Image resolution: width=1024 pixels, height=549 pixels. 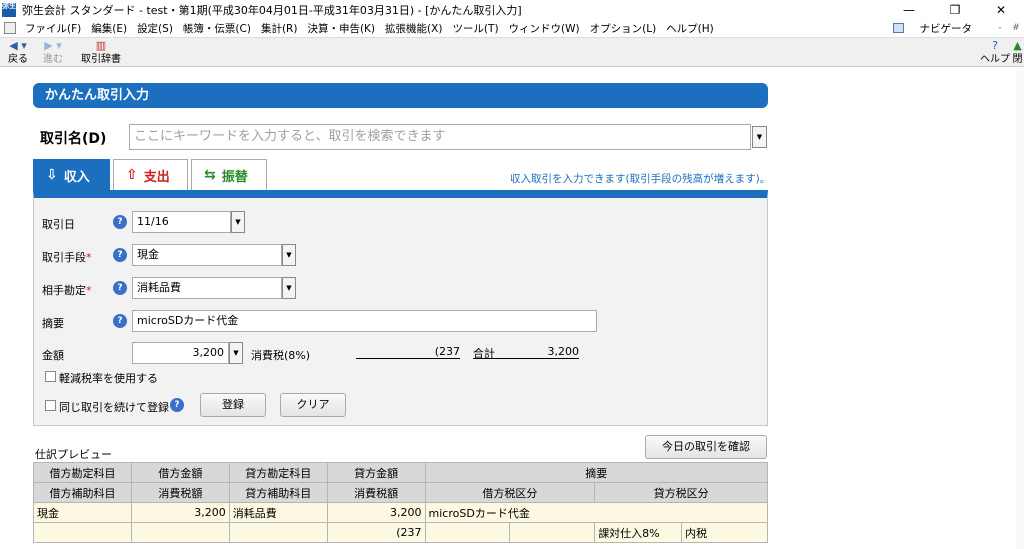 What do you see at coordinates (50, 376) in the screenshot?
I see `reduced-rate-checkbox` at bounding box center [50, 376].